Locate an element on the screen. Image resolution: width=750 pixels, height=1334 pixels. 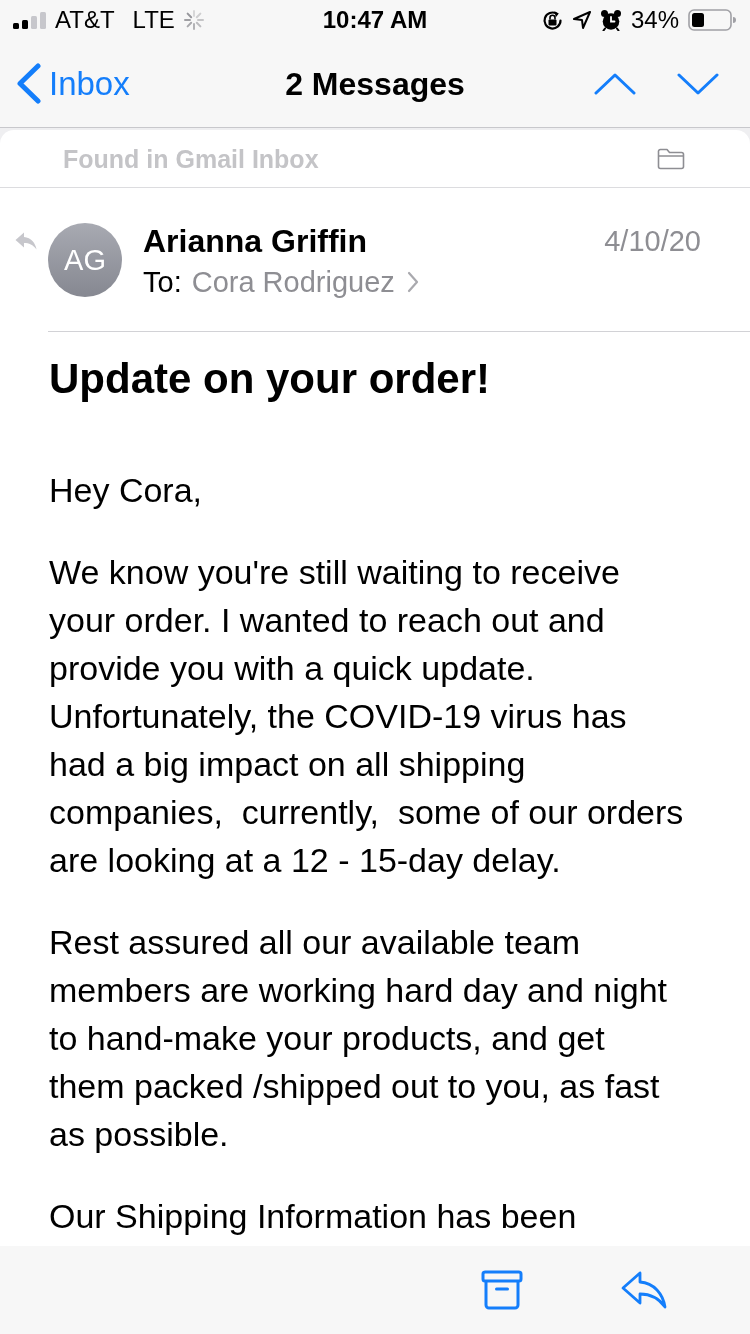
message-subject: Update on your order! is located at coordinates (270, 379).